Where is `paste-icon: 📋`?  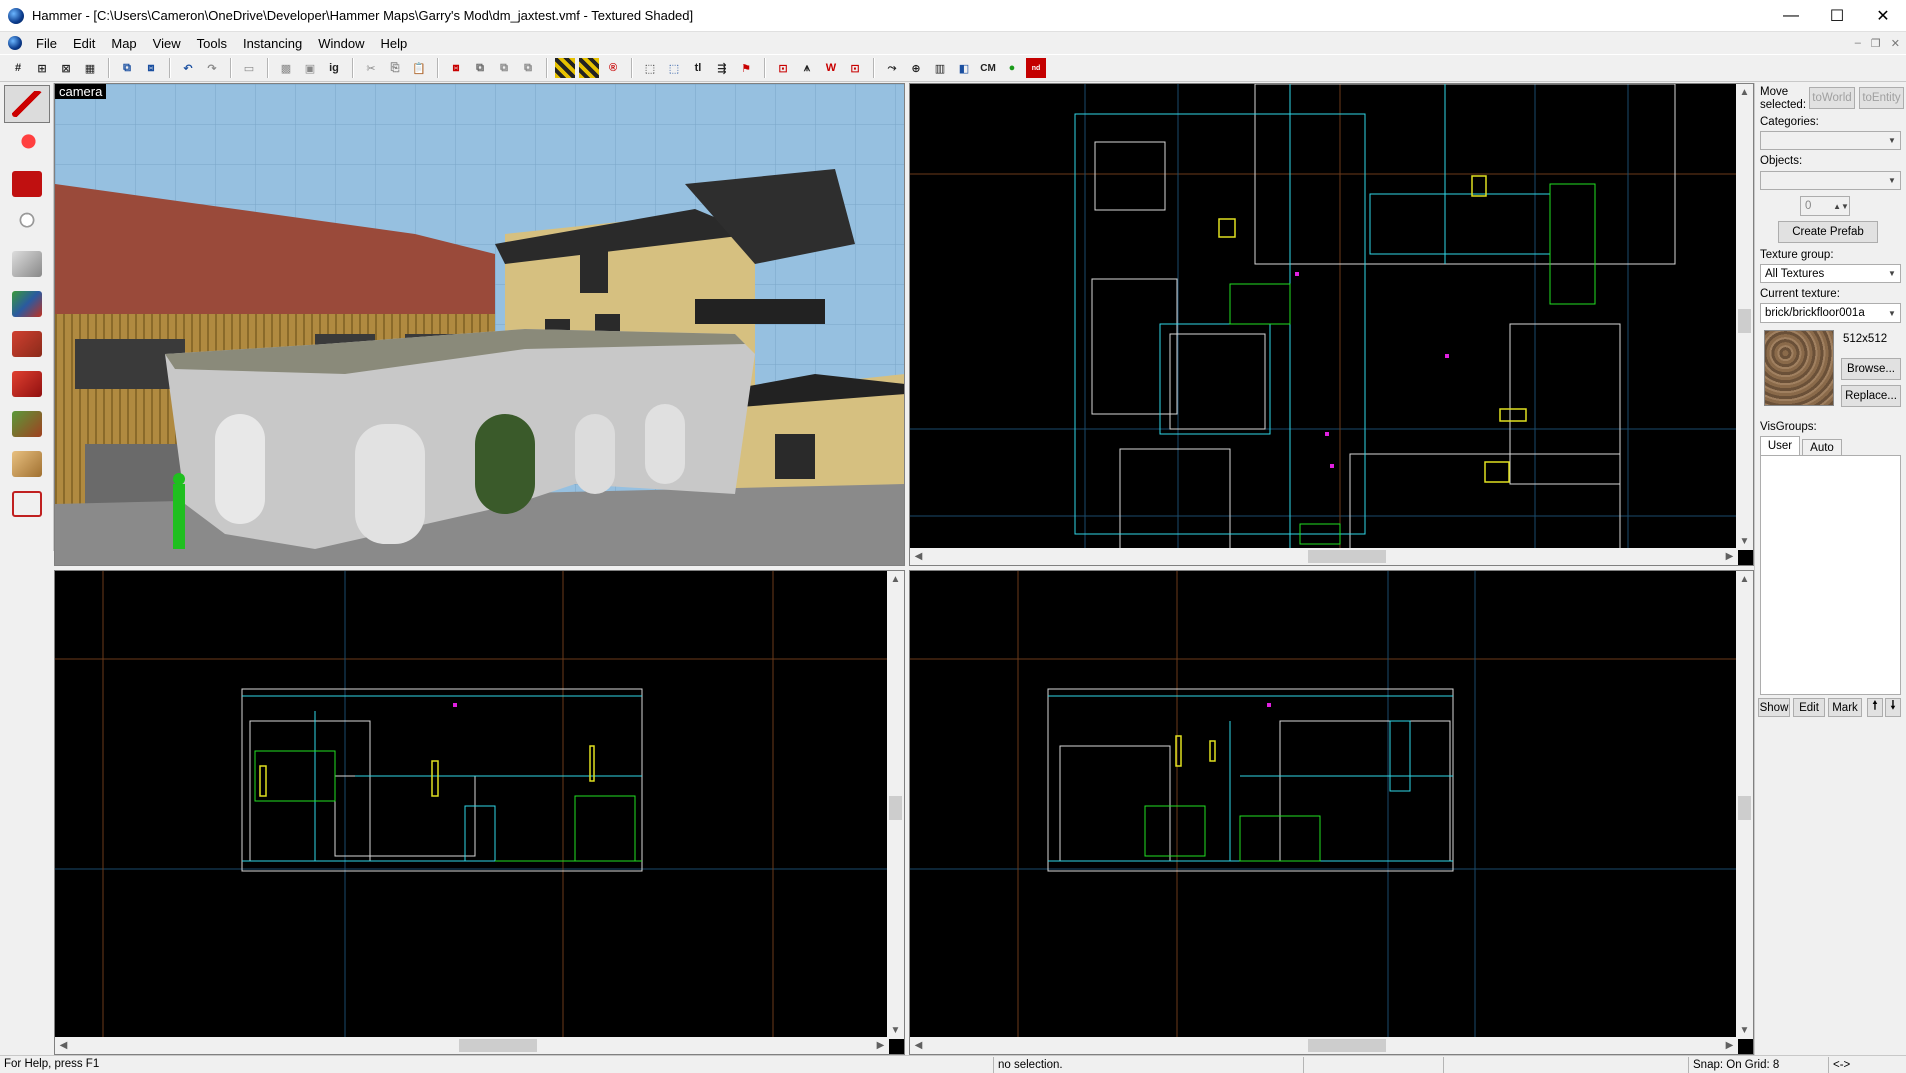 paste-icon: 📋 is located at coordinates (419, 68).